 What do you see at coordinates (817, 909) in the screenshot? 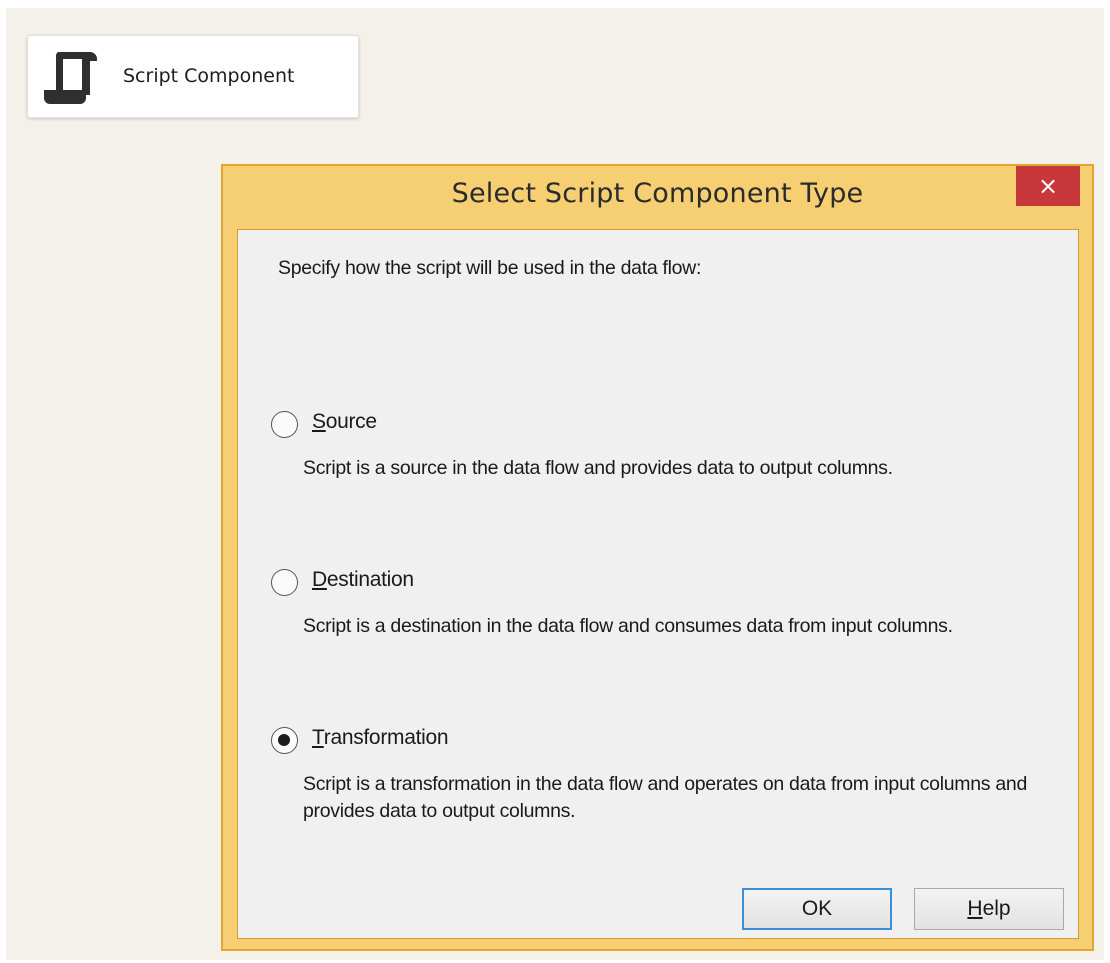
I see `ok-button: OK` at bounding box center [817, 909].